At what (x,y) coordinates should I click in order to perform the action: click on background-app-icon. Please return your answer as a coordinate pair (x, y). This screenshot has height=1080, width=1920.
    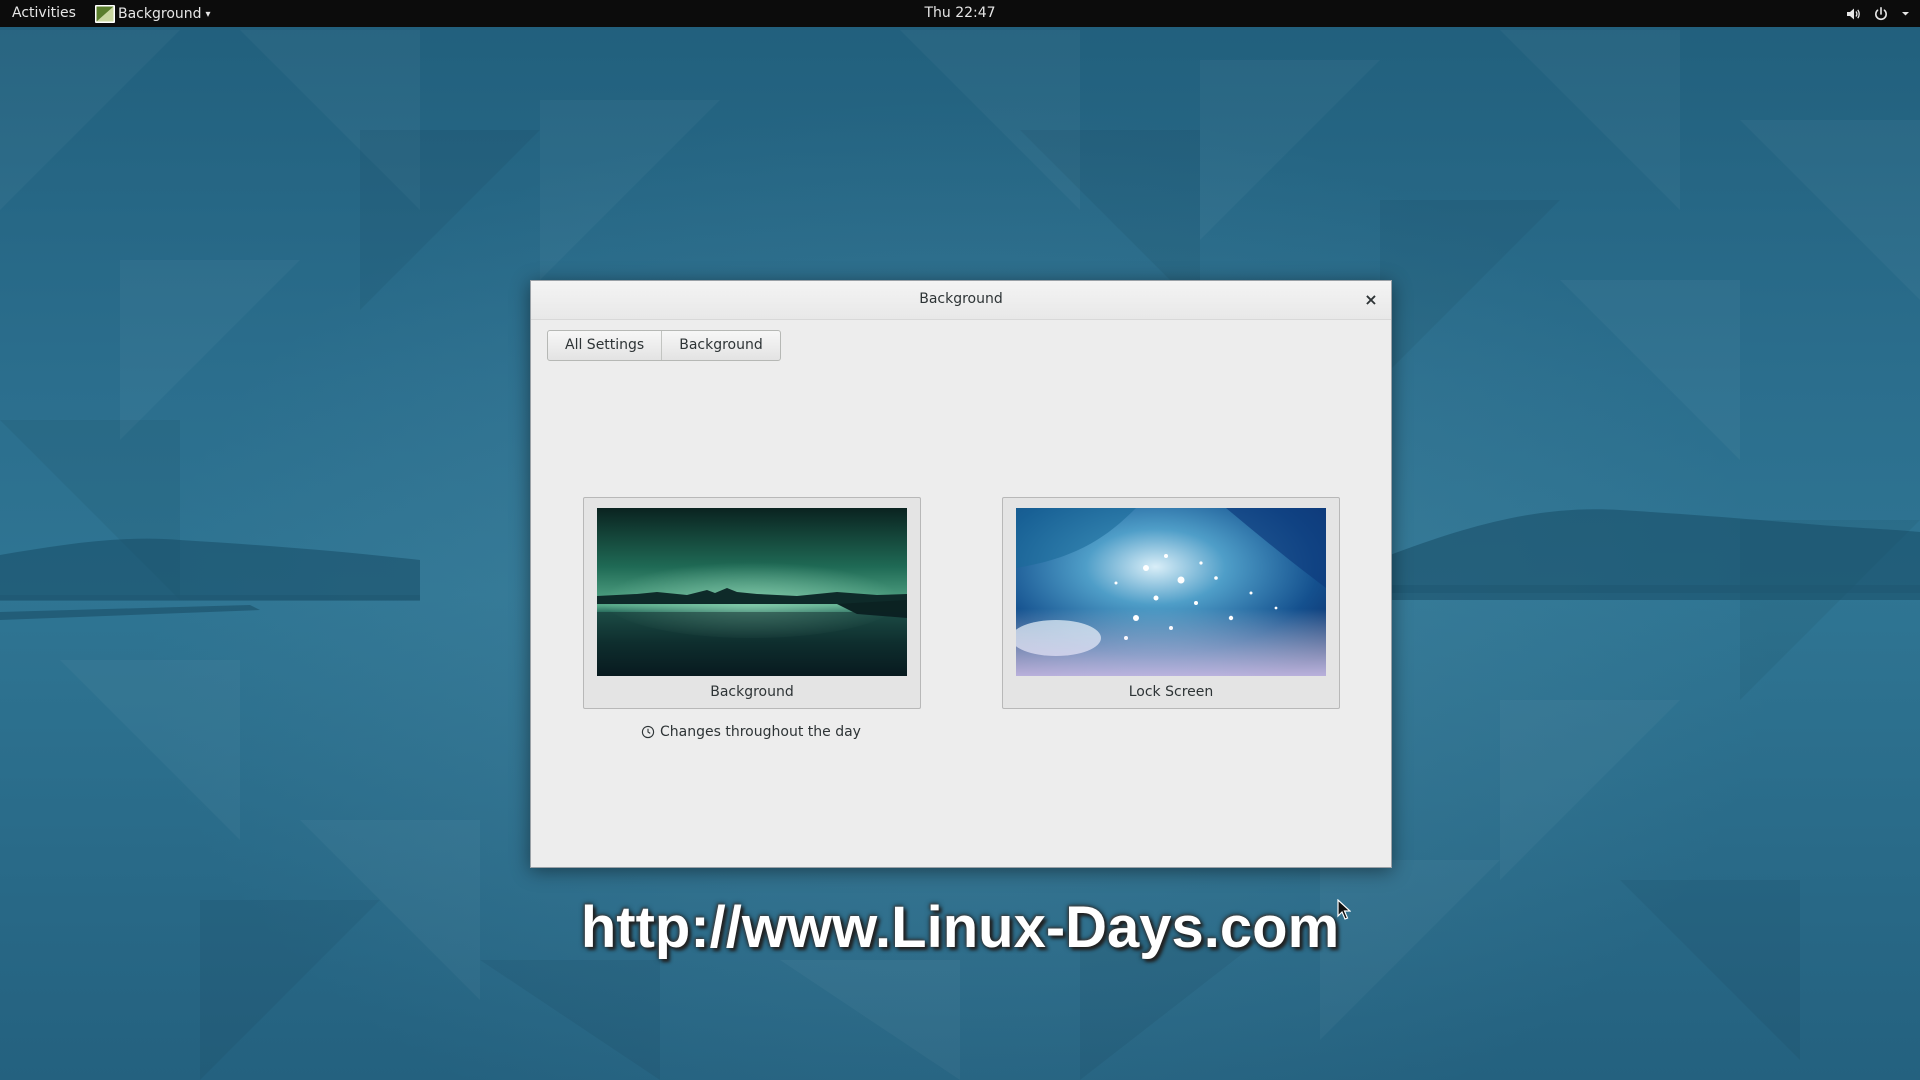
    Looking at the image, I should click on (105, 13).